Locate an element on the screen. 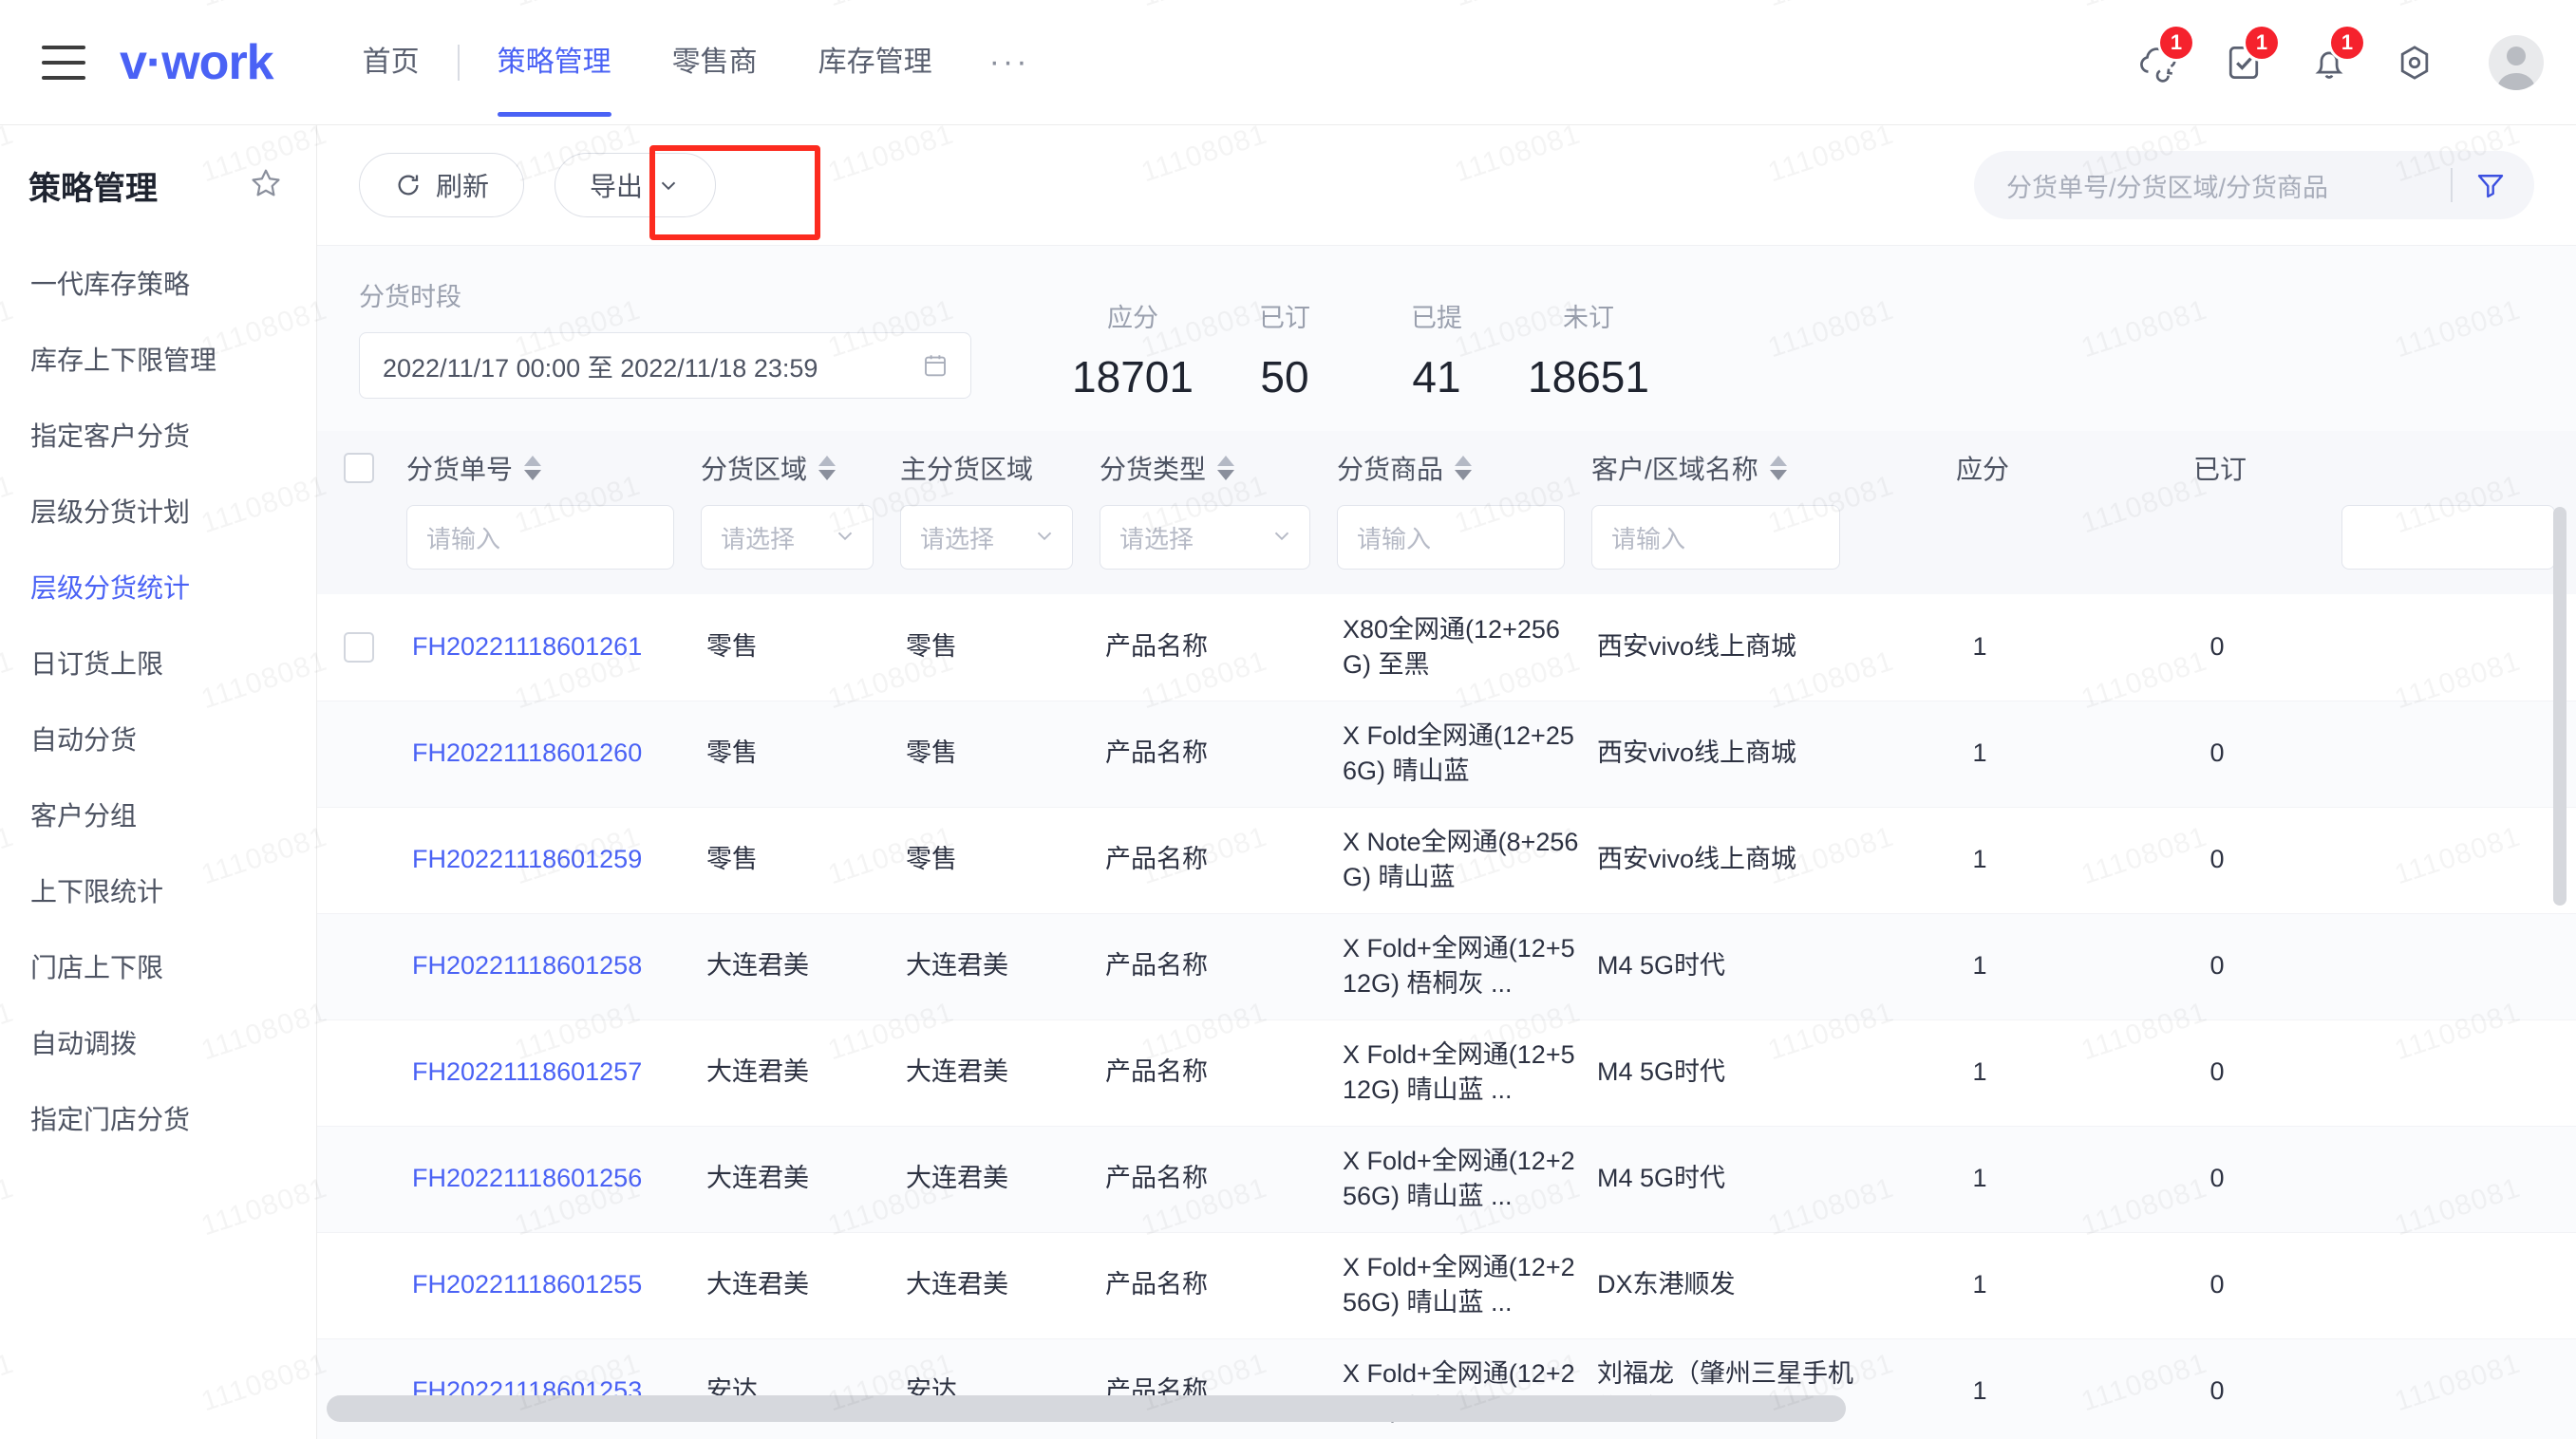 This screenshot has width=2576, height=1439. cell-order-no: FH20221118601256 is located at coordinates (548, 1179).